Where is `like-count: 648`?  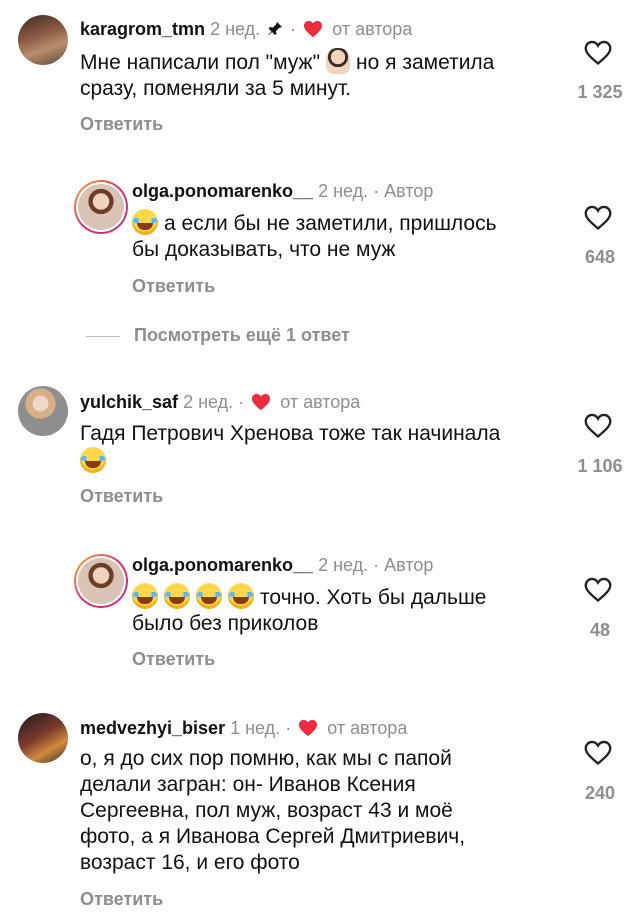 like-count: 648 is located at coordinates (600, 257).